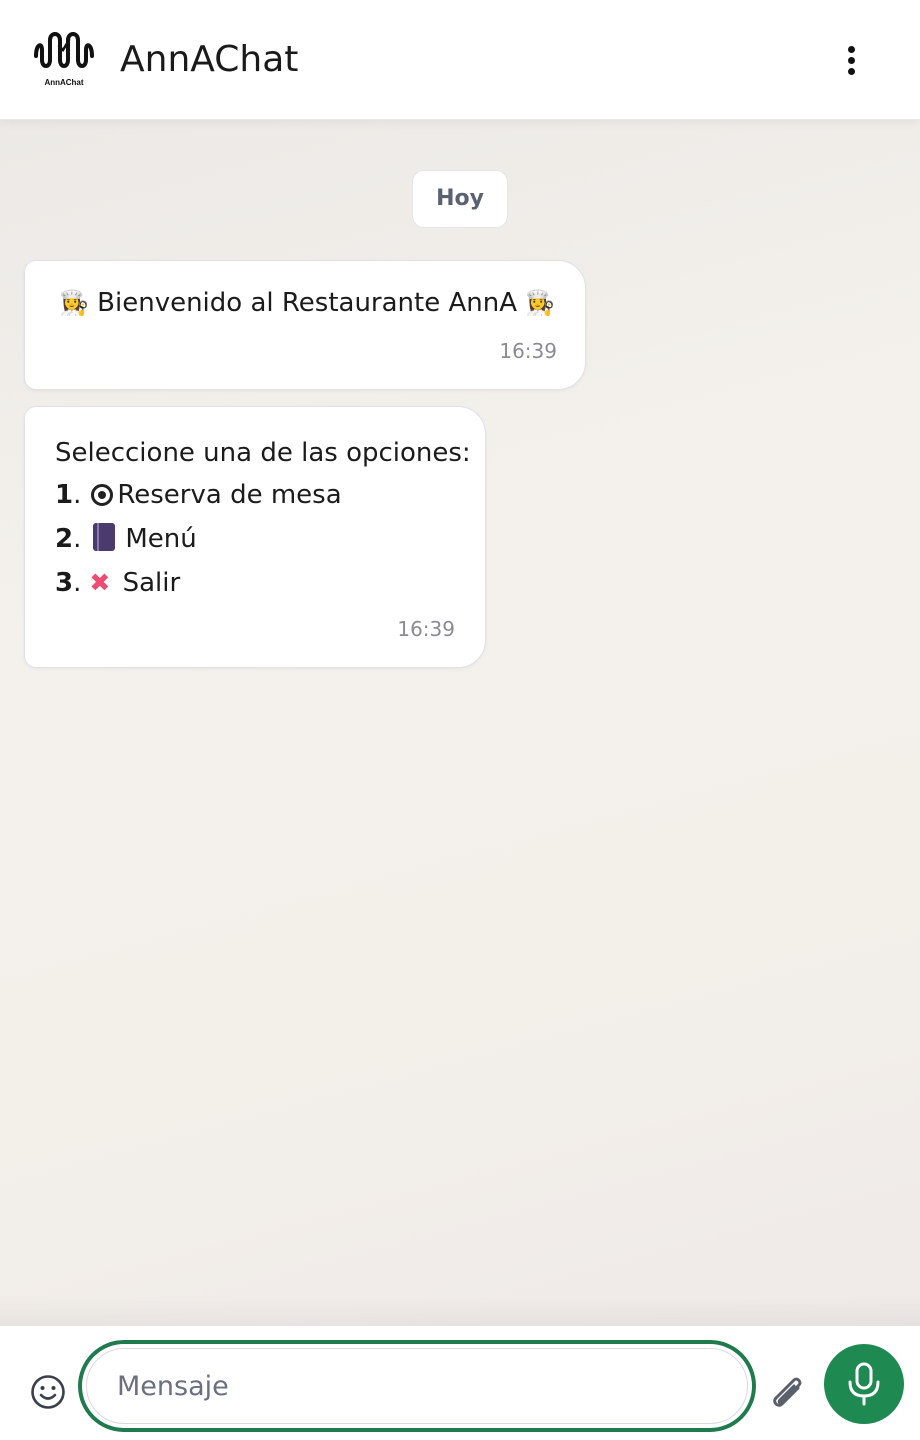 The width and height of the screenshot is (920, 1440). Describe the element at coordinates (102, 495) in the screenshot. I see `plate-icon` at that location.